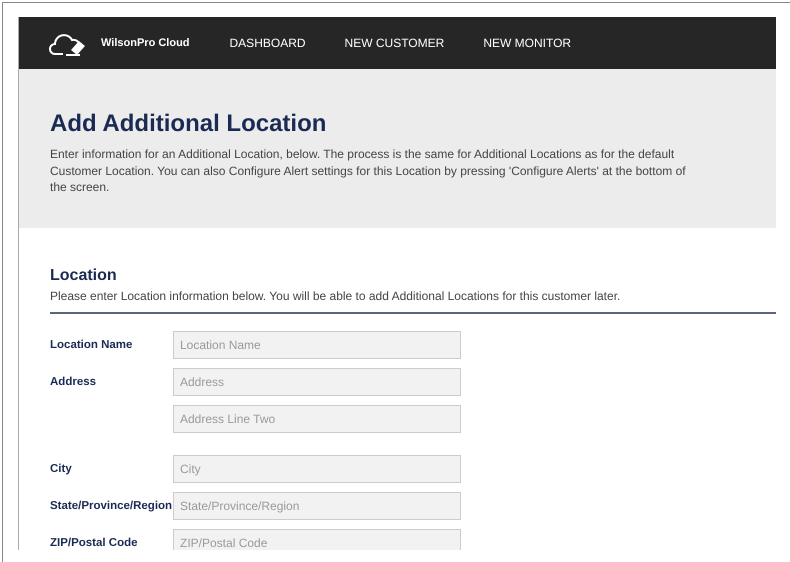 This screenshot has height=562, width=790. I want to click on input-field: Location Name, so click(317, 345).